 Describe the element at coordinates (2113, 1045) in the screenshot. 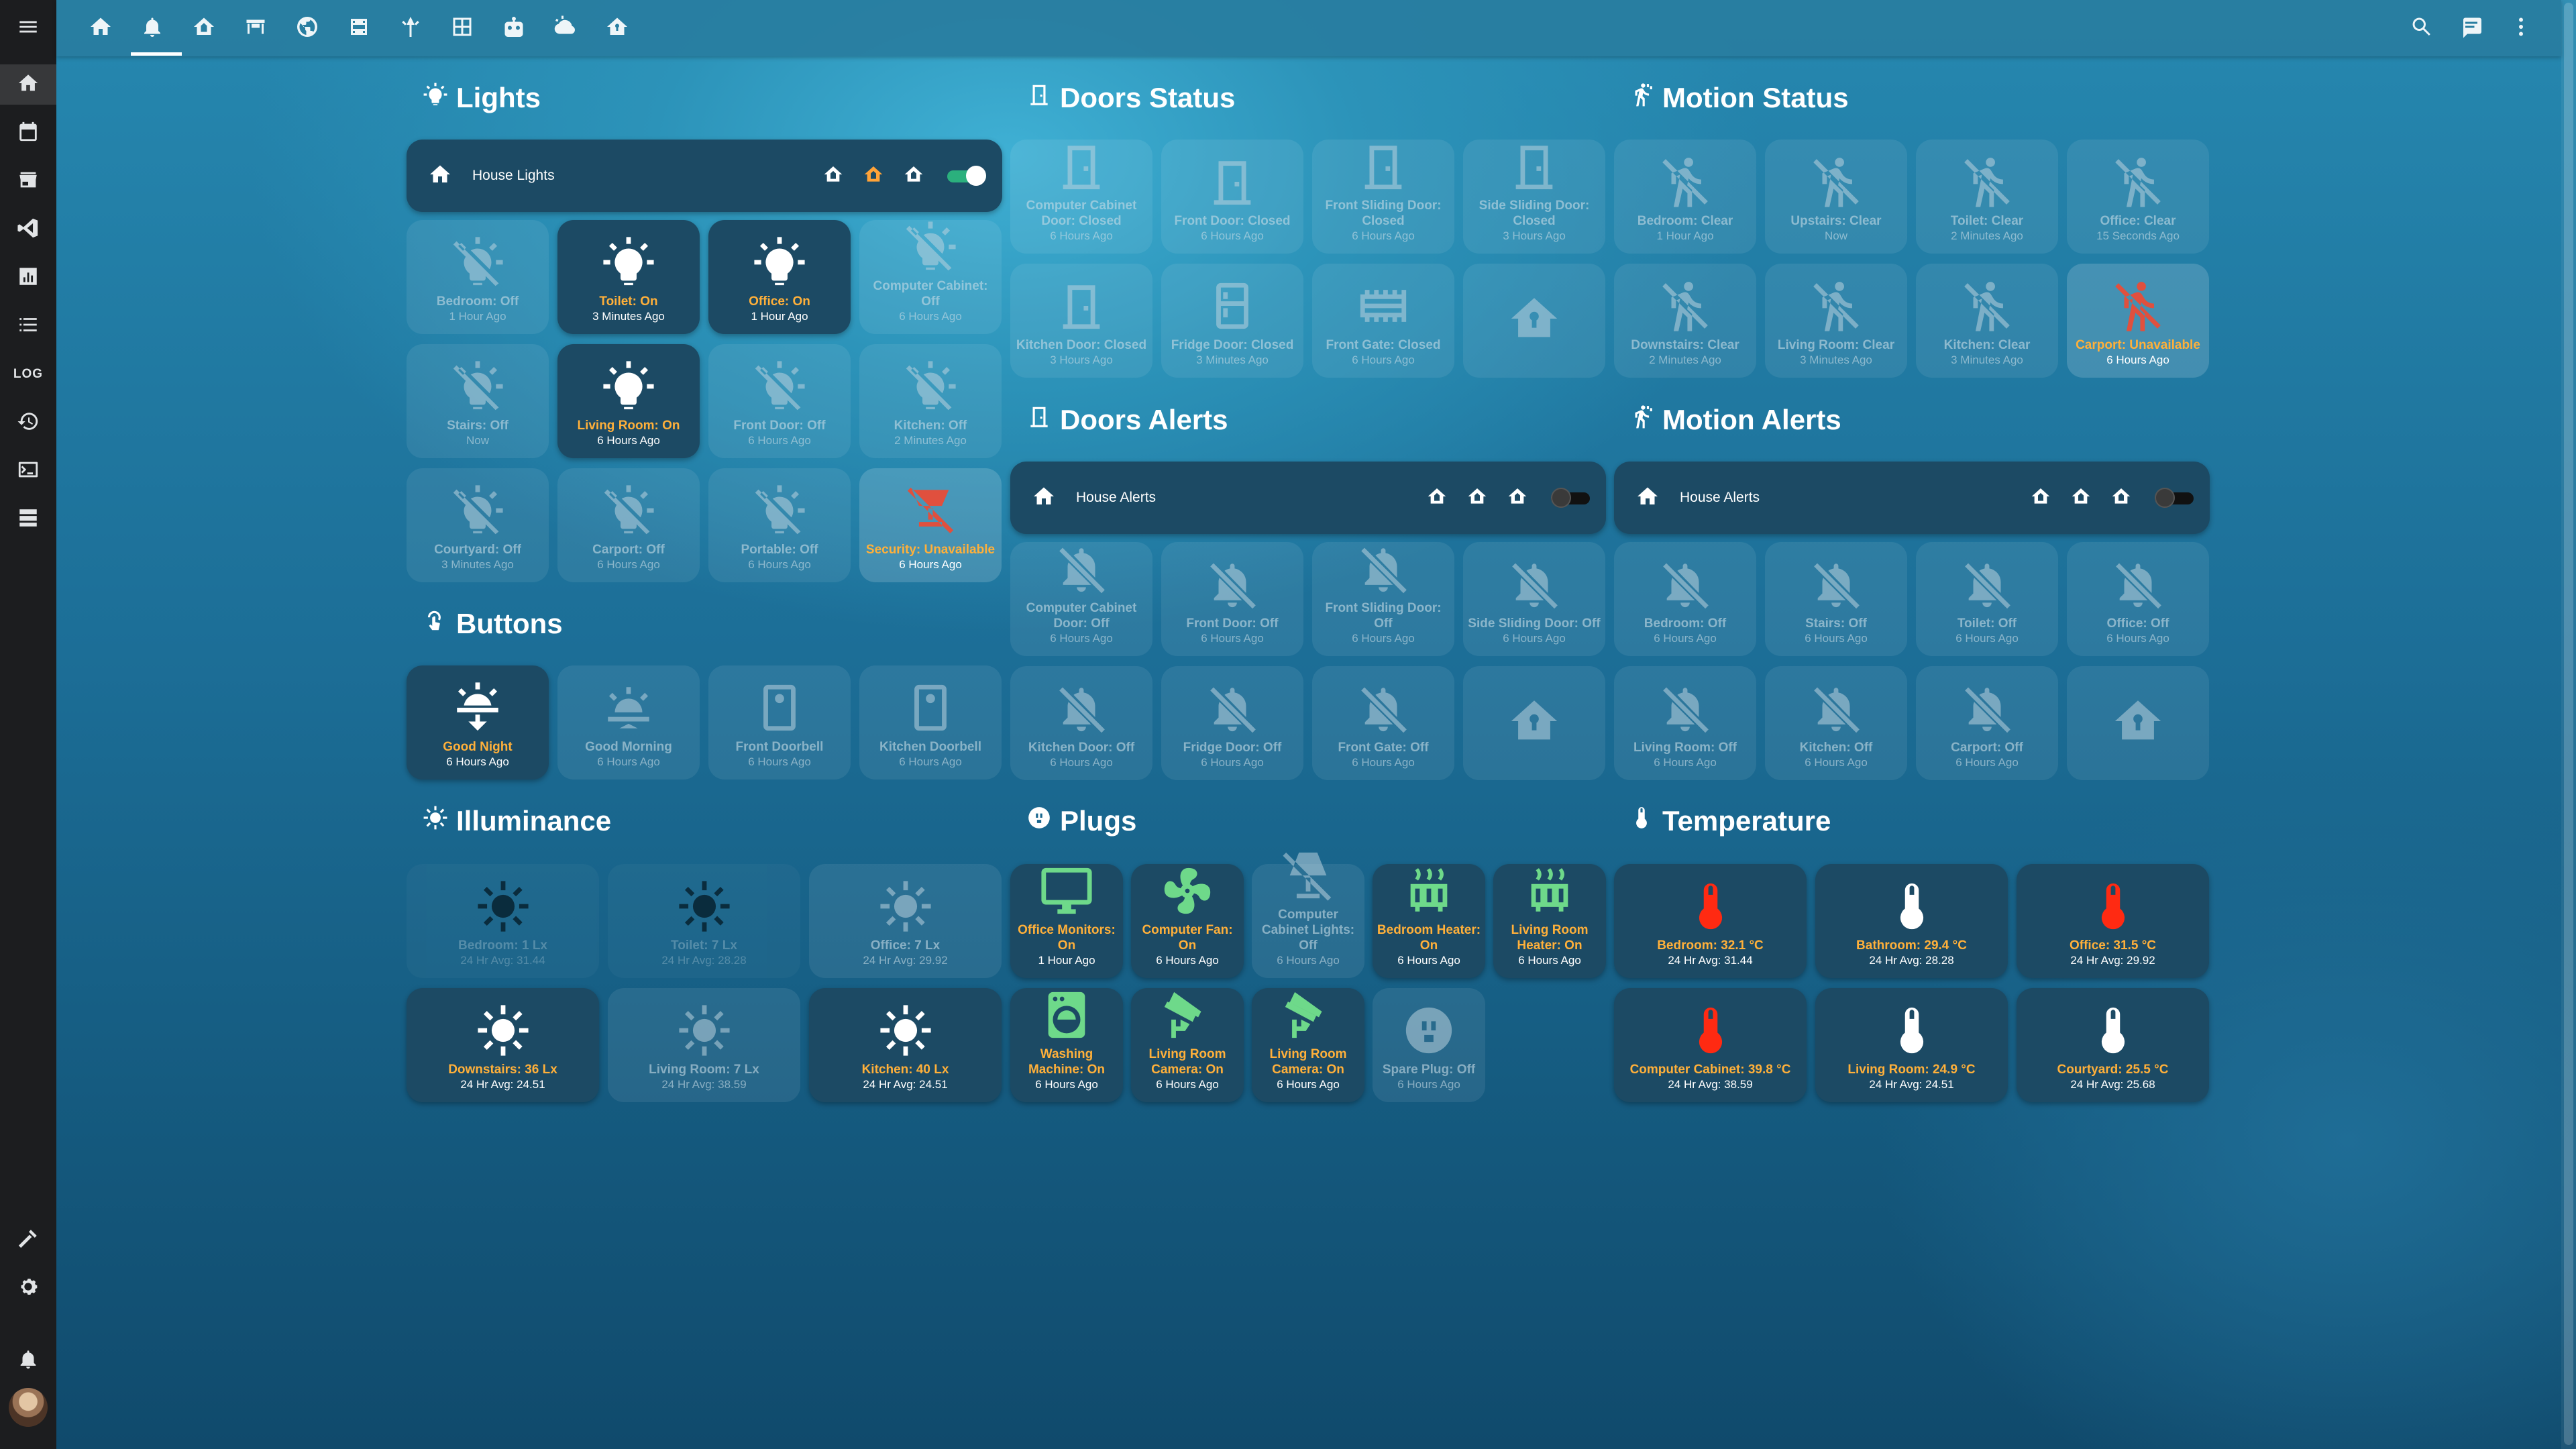

I see `temperature-tile: Courtyard: 25.5 °C 24 Hr Avg: 25.68` at that location.